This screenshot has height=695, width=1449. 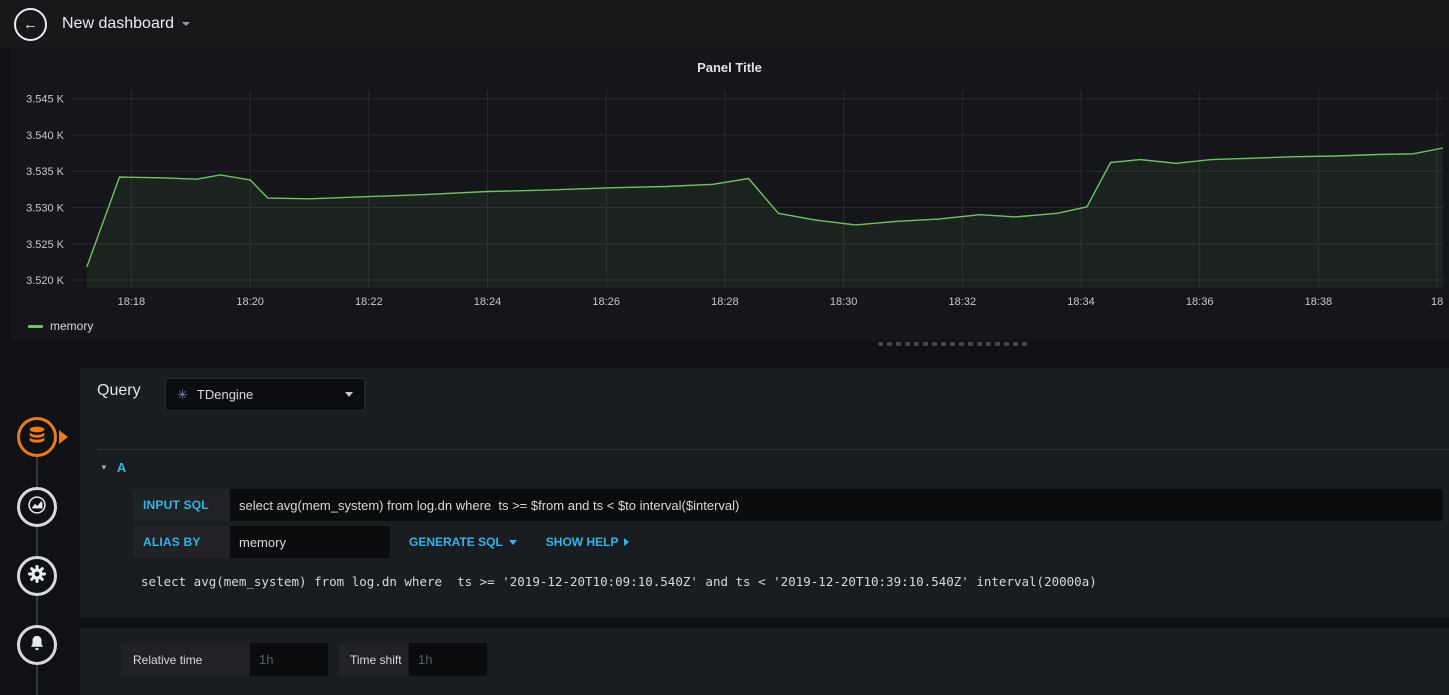 I want to click on svg-text: 18:22, so click(x=369, y=302).